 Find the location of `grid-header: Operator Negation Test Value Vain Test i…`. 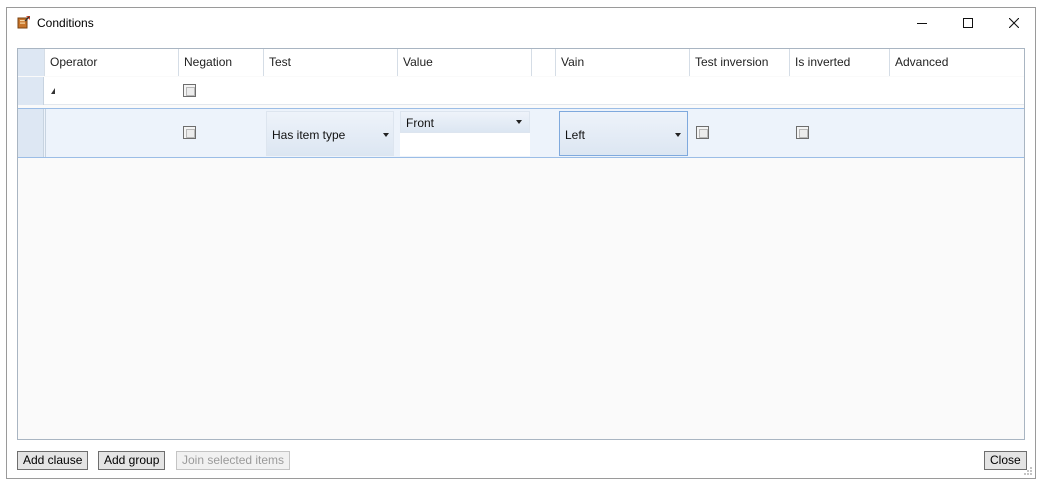

grid-header: Operator Negation Test Value Vain Test i… is located at coordinates (521, 62).